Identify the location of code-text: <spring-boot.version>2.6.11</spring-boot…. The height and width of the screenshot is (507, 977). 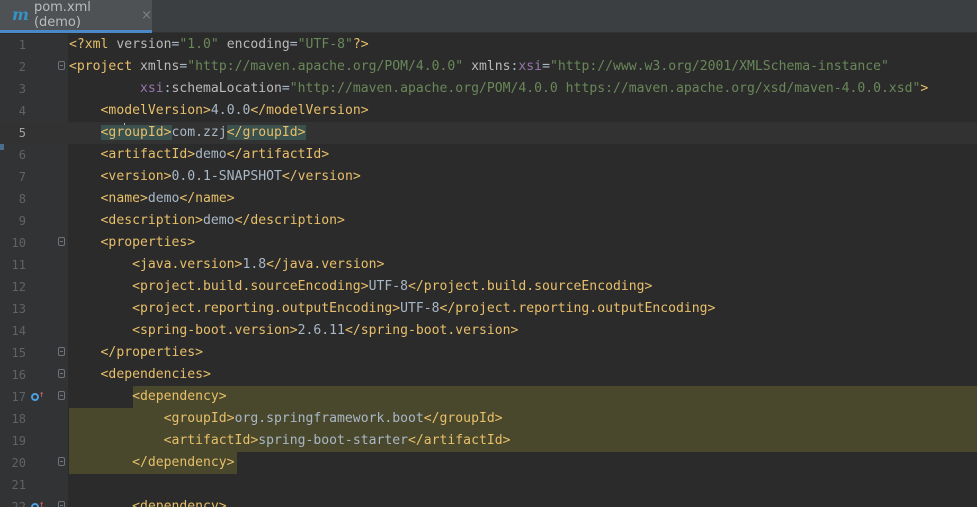
(293, 331).